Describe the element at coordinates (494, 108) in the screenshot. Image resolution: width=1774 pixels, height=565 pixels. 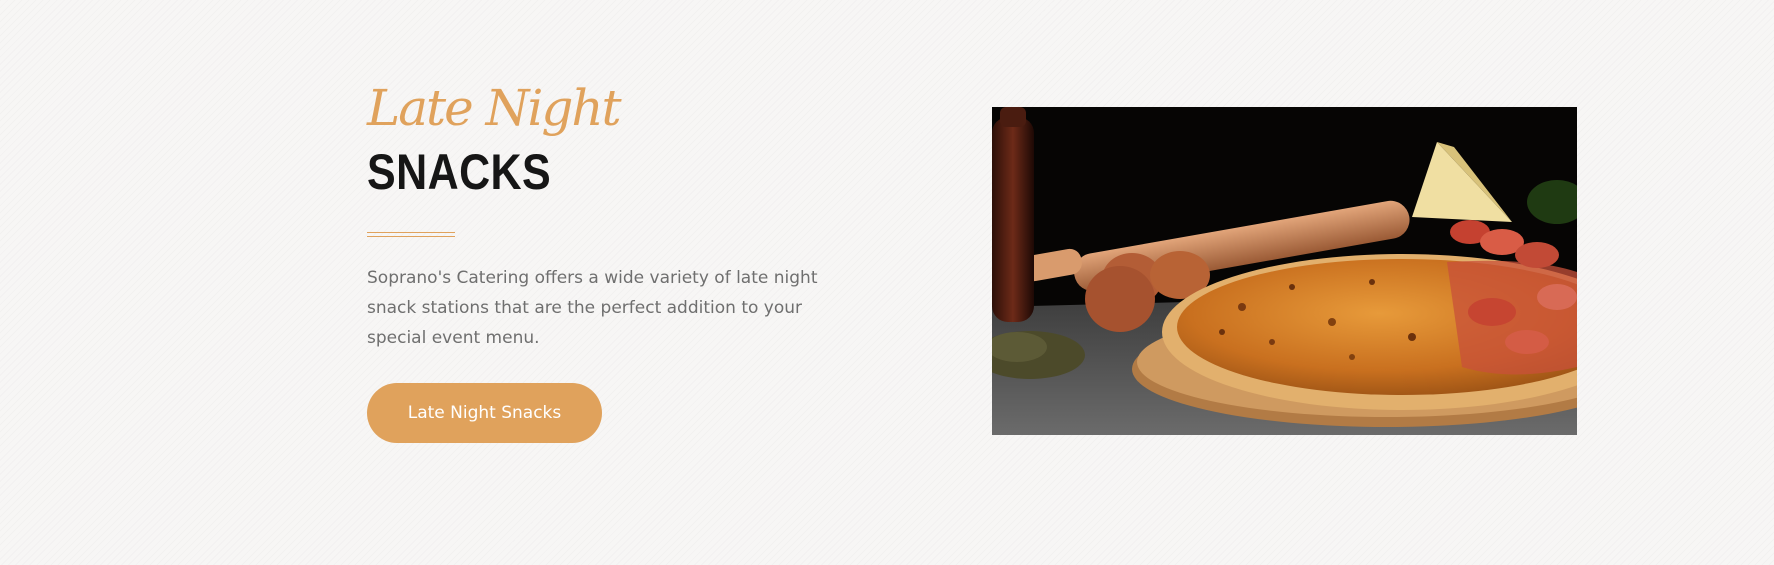
I see `script-heading: Late Night` at that location.